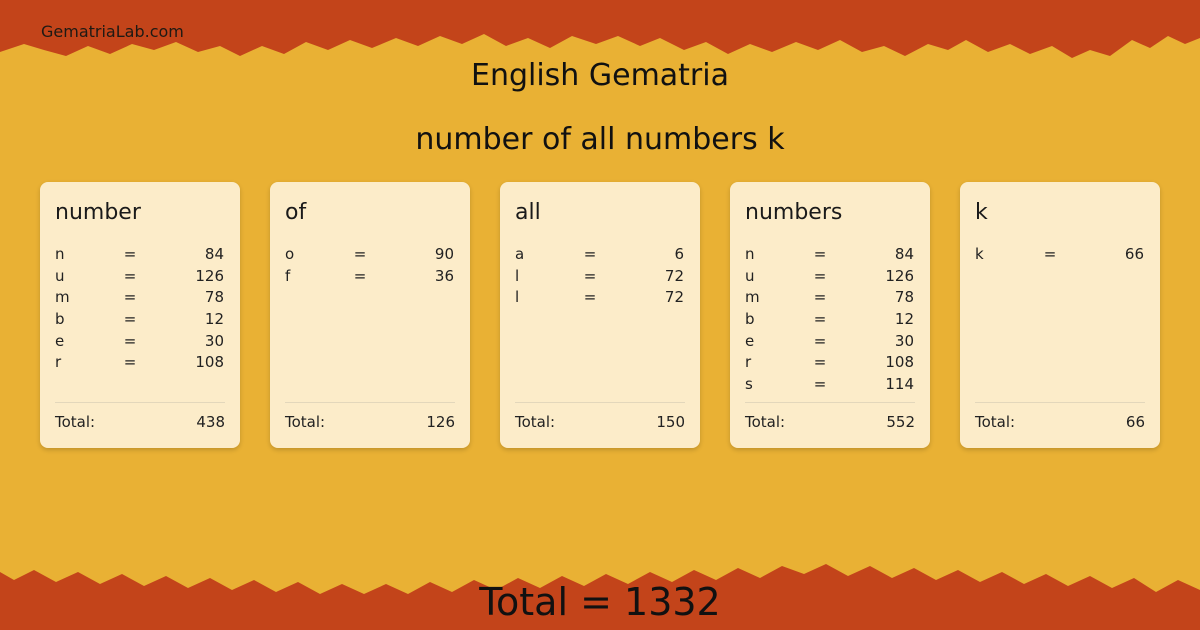  I want to click on letter-value: 6, so click(679, 254).